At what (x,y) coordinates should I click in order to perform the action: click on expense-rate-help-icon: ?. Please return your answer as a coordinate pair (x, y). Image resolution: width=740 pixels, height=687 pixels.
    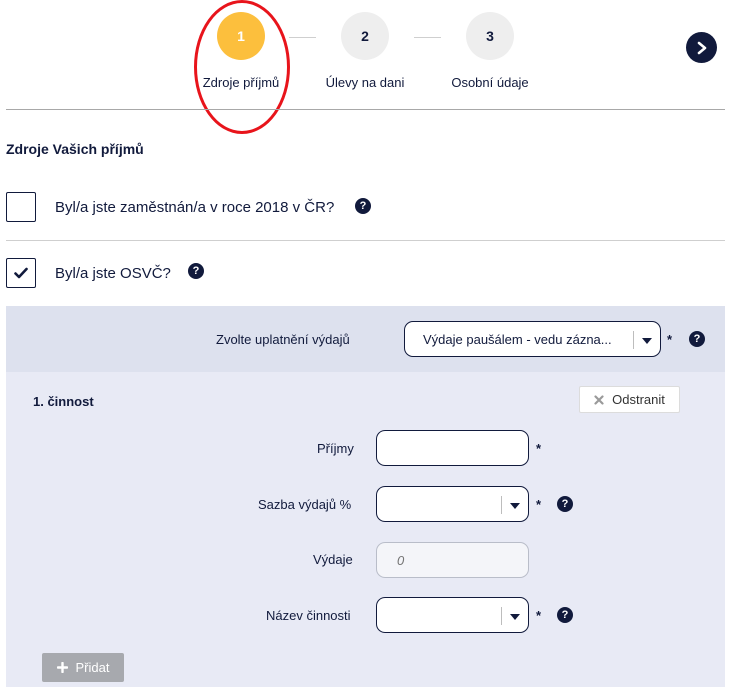
    Looking at the image, I should click on (565, 504).